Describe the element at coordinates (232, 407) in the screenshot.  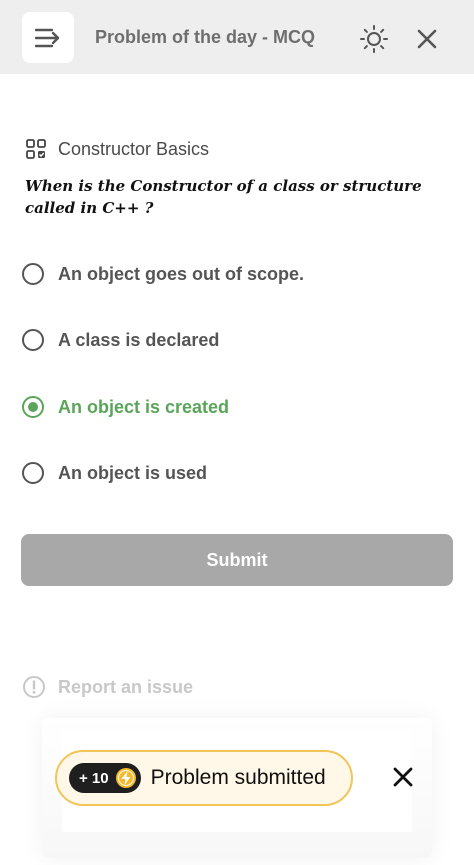
I see `option-3: An object is created` at that location.